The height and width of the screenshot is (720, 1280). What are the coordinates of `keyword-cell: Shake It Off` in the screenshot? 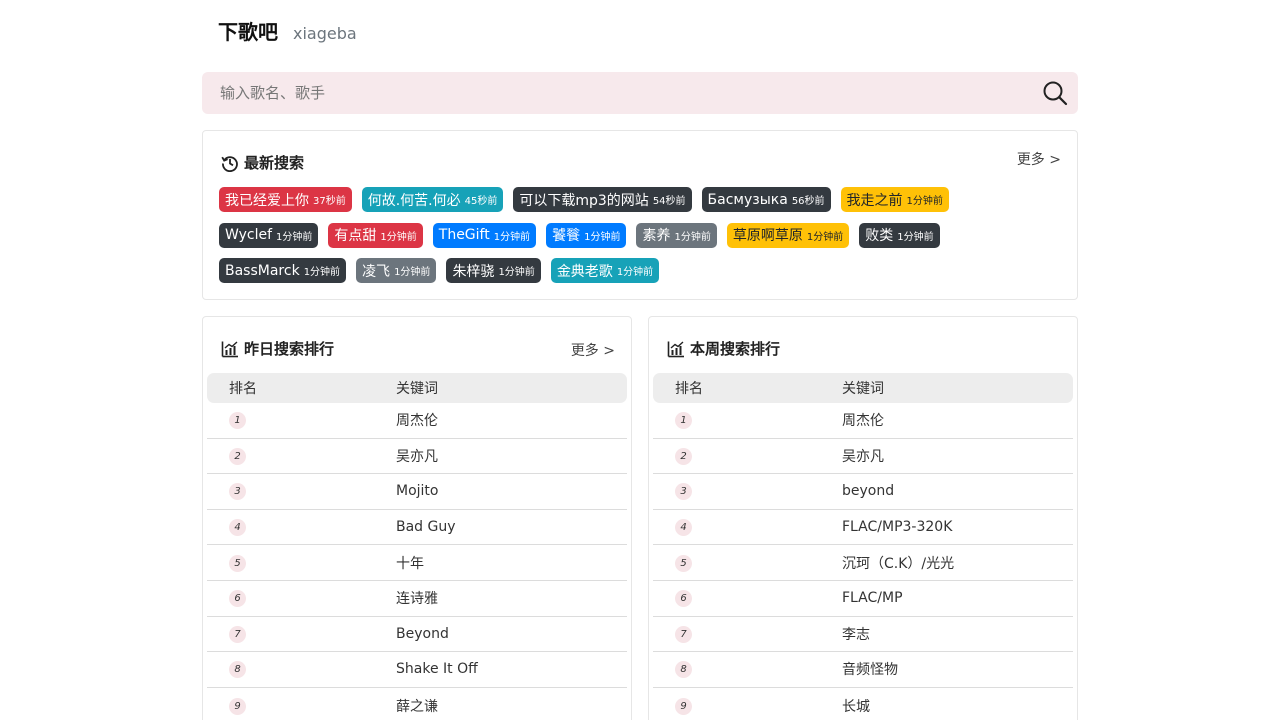 It's located at (437, 669).